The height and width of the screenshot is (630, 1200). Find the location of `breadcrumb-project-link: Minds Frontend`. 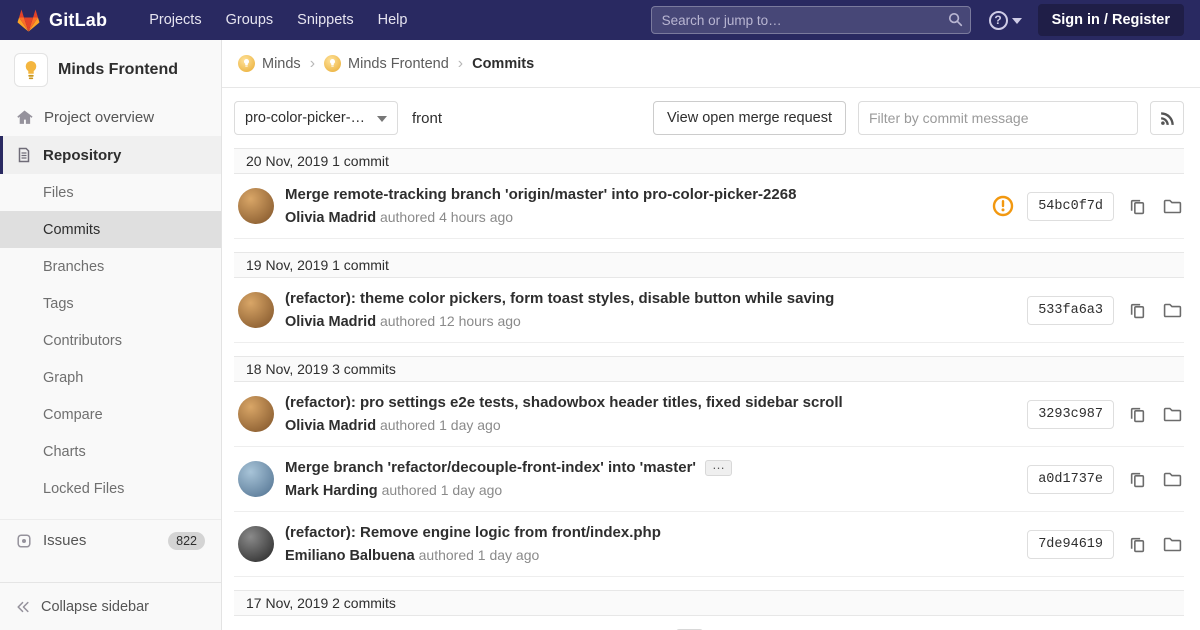

breadcrumb-project-link: Minds Frontend is located at coordinates (386, 63).